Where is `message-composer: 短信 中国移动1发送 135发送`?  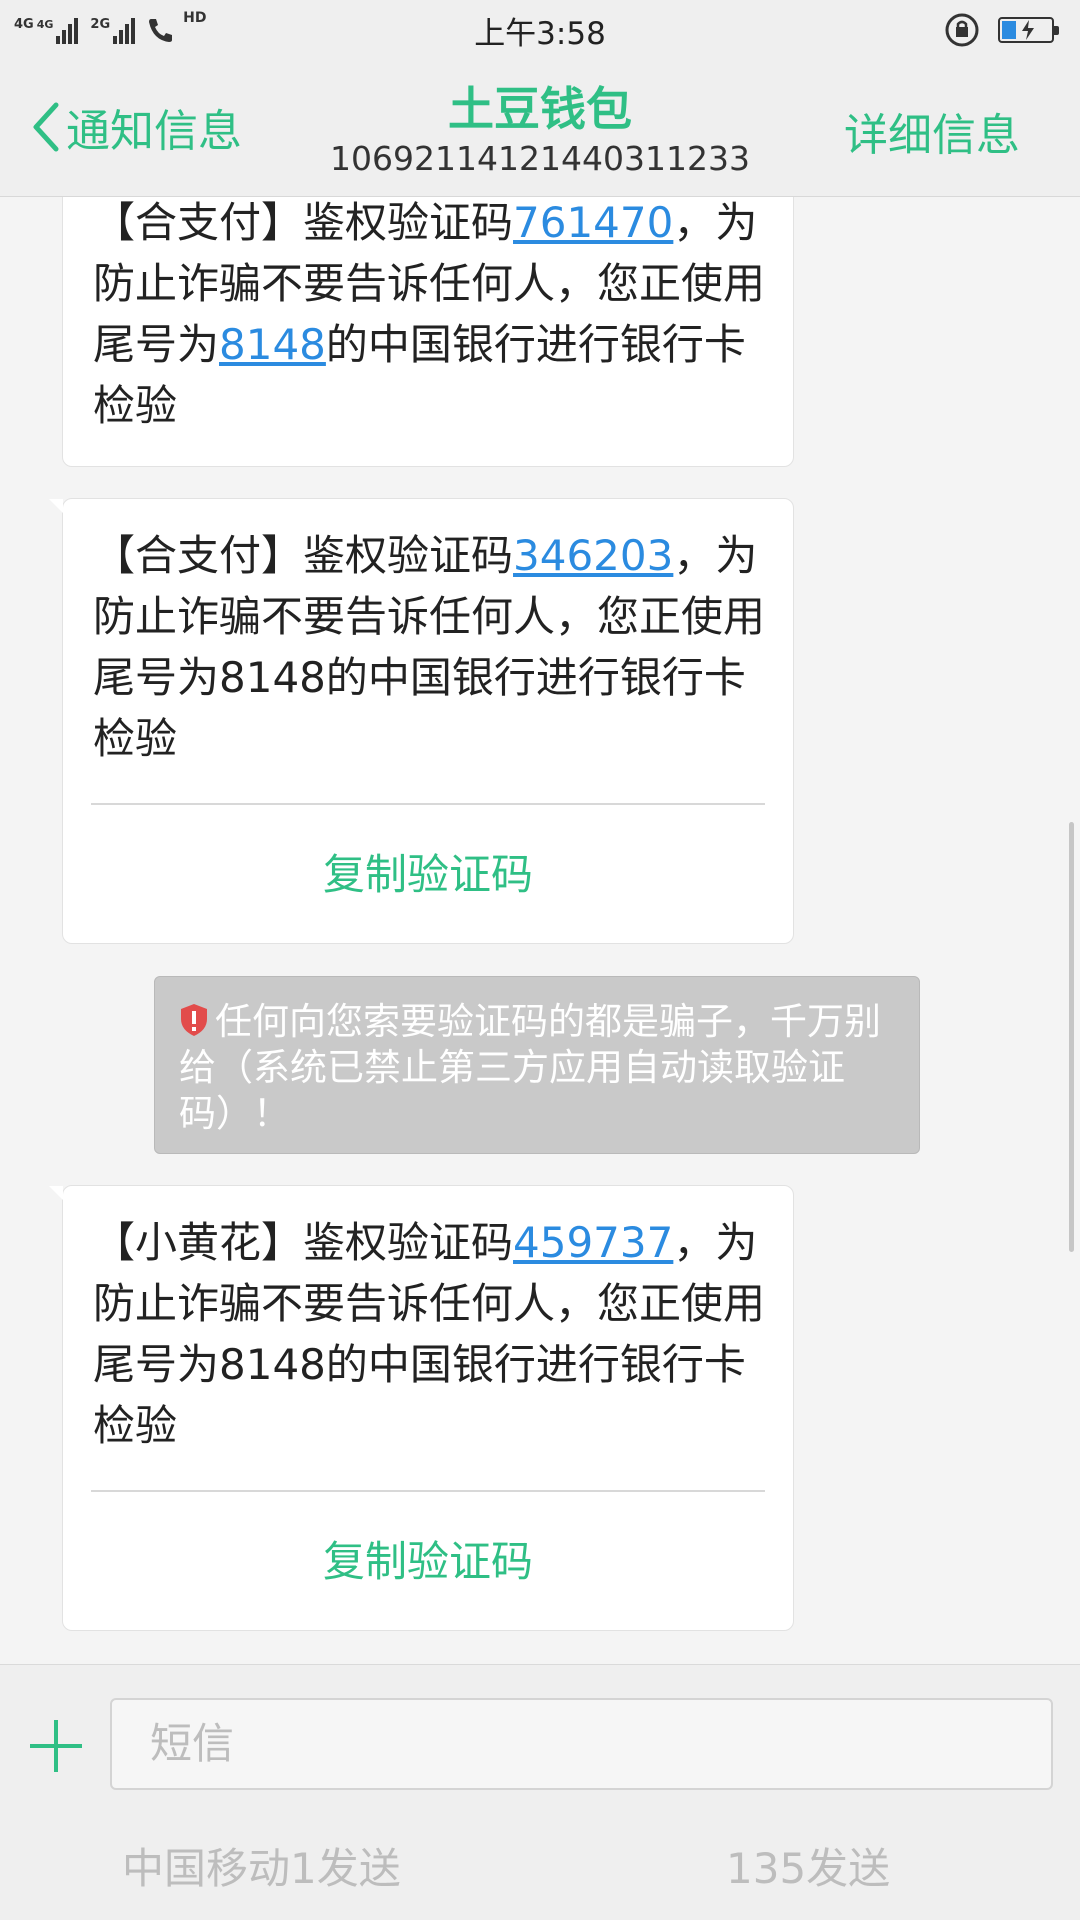
message-composer: 短信 中国移动1发送 135发送 is located at coordinates (540, 1792).